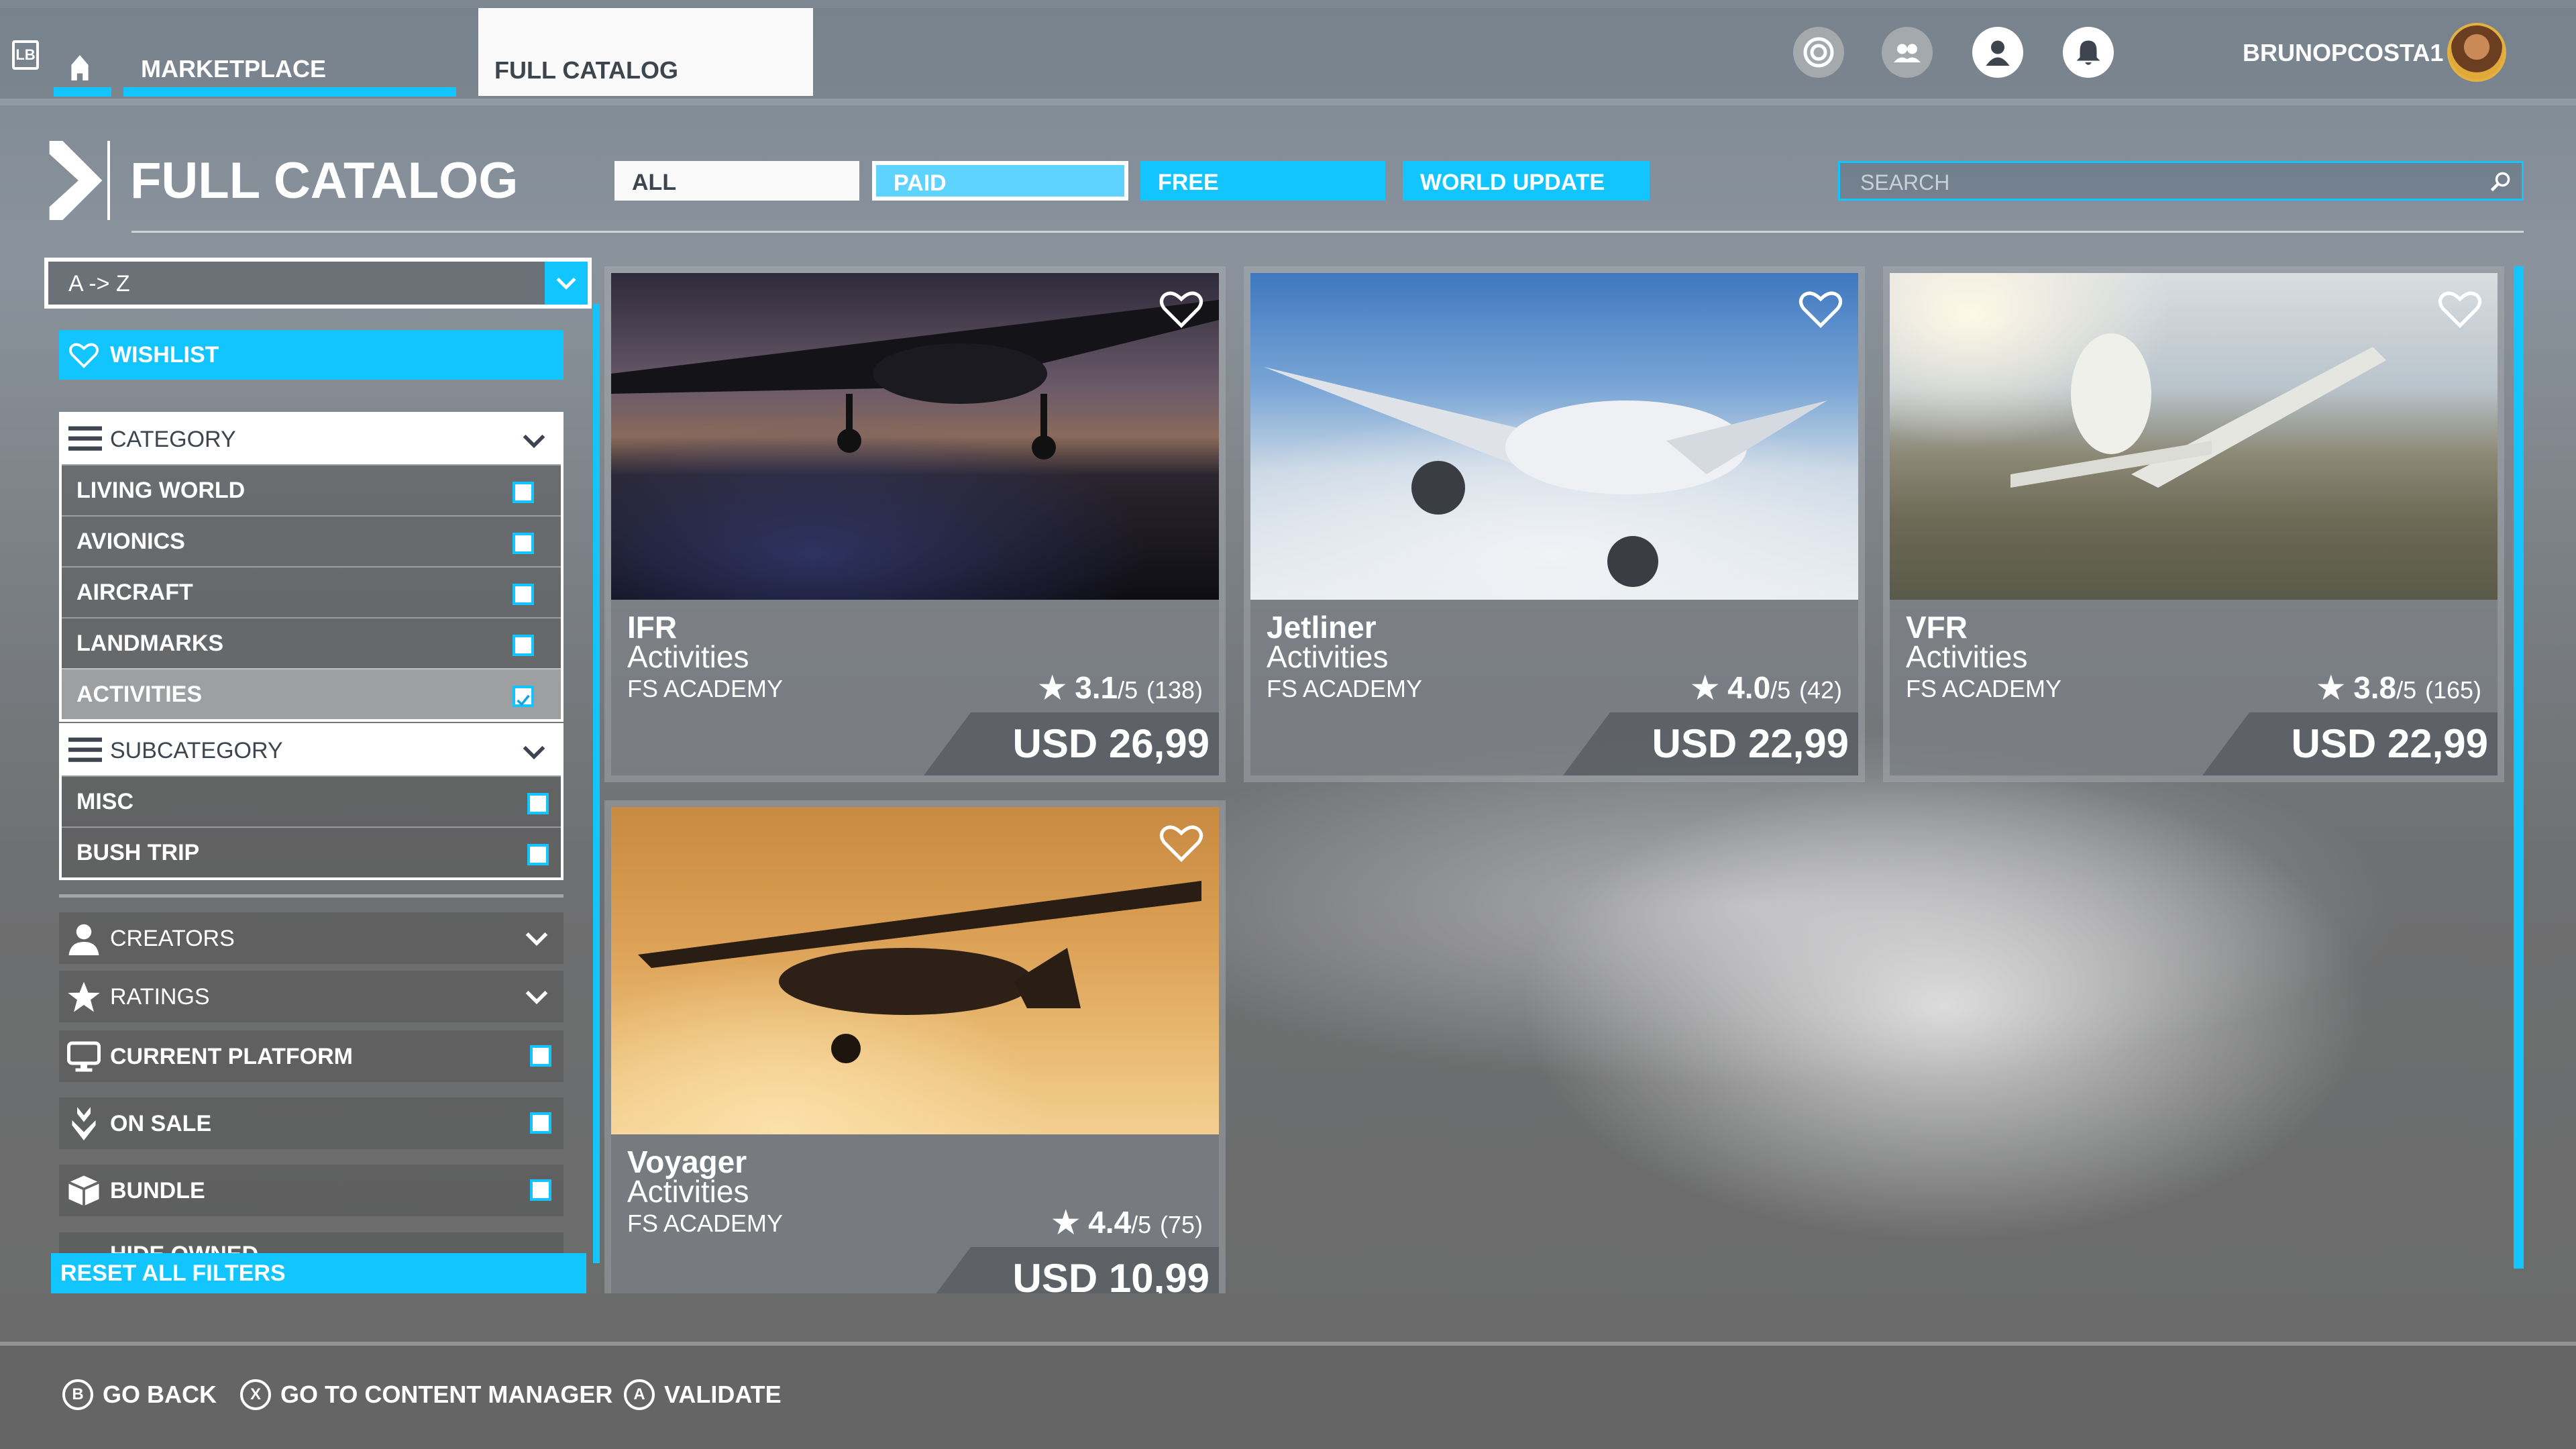 This screenshot has width=2576, height=1449. Describe the element at coordinates (77, 1394) in the screenshot. I see `b-button-icon: B` at that location.